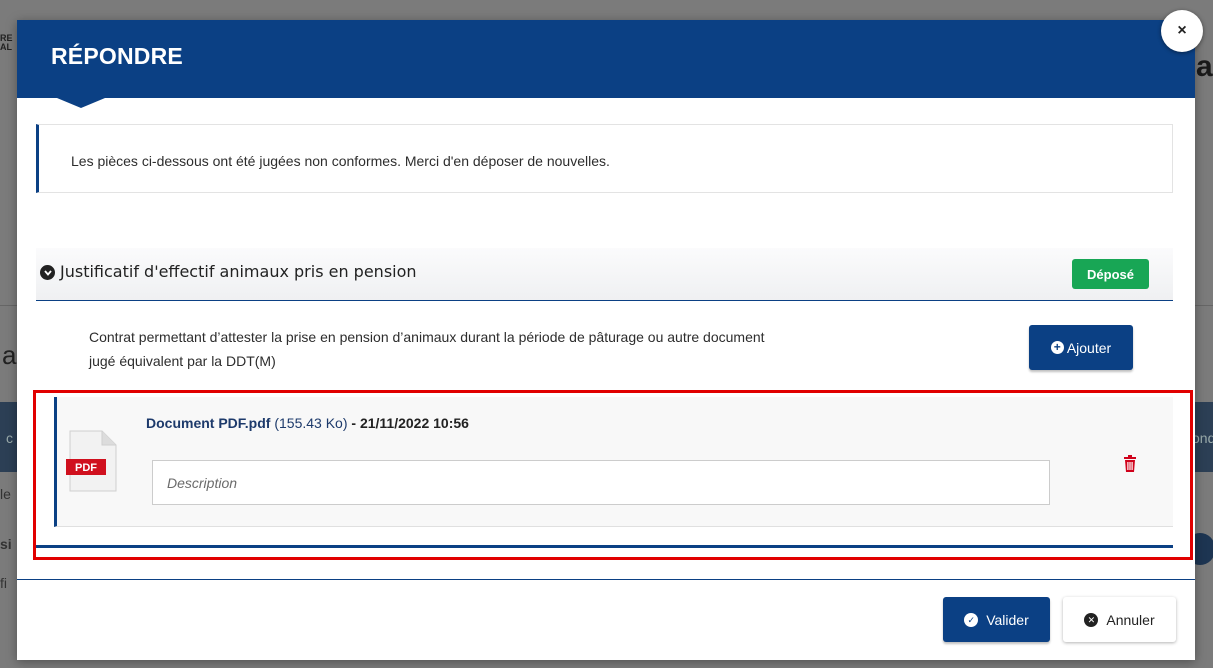 This screenshot has height=668, width=1213. I want to click on description-input, so click(601, 482).